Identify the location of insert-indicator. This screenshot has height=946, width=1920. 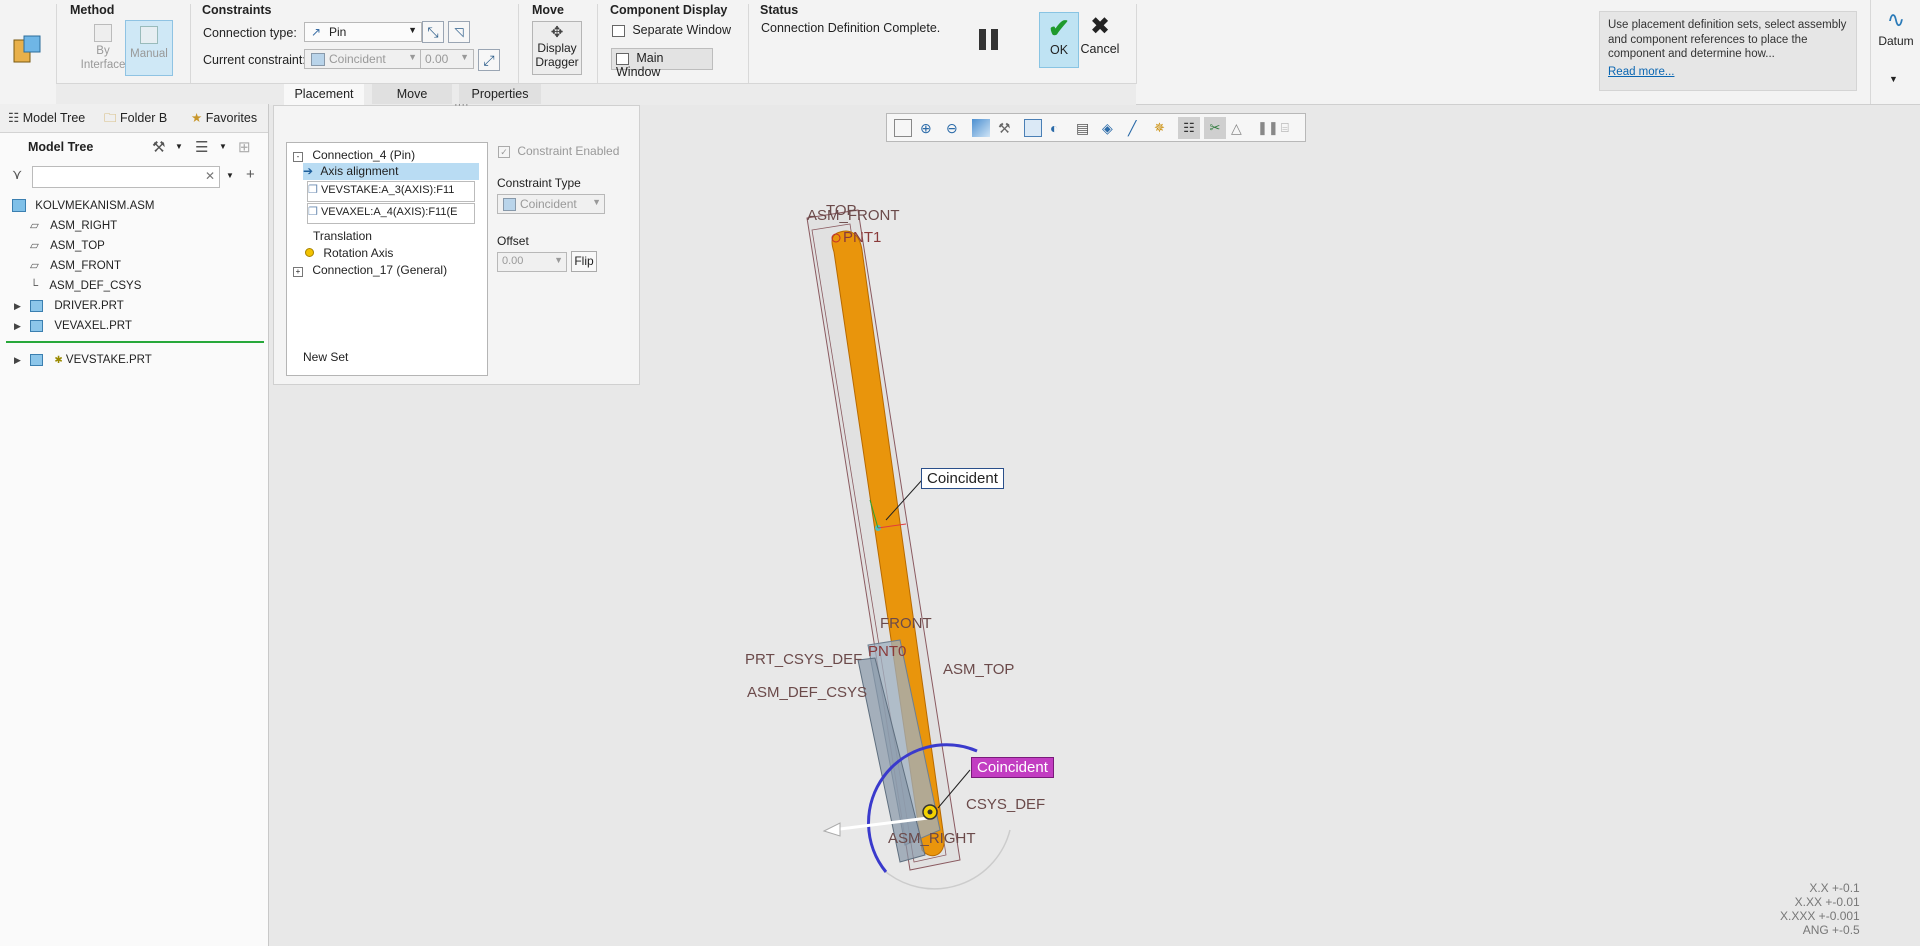
(135, 342).